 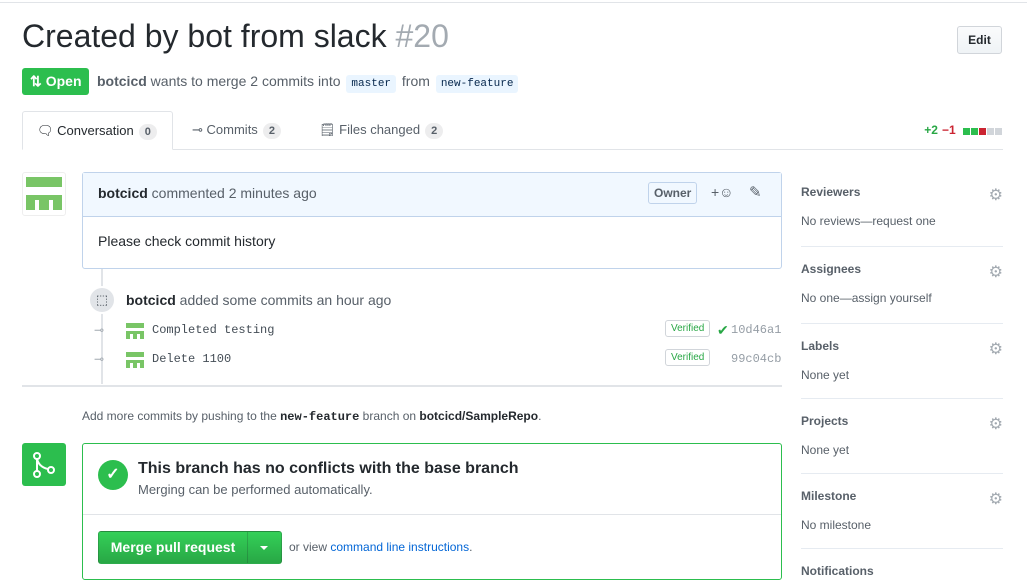 I want to click on sidebar-reviewers: Reviewers No reviews—request one ⚙, so click(x=902, y=216).